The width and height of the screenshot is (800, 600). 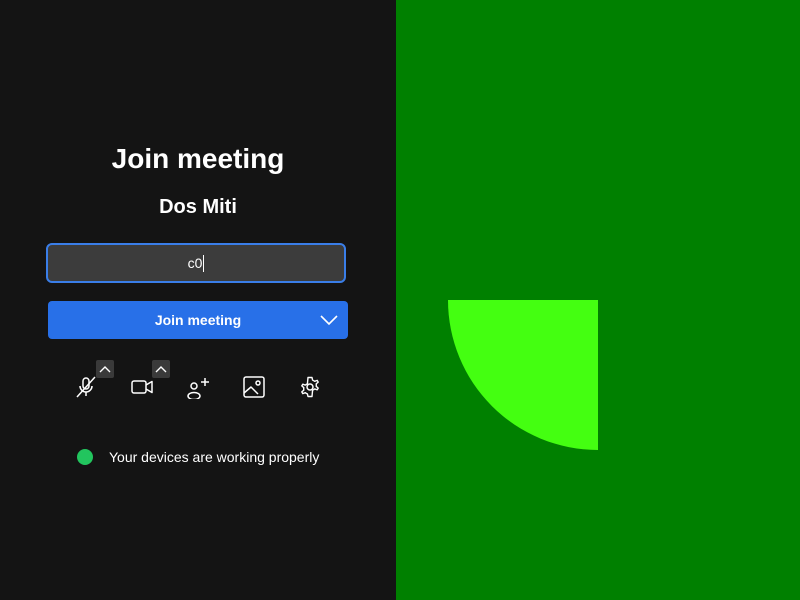 I want to click on status-indicator, so click(x=85, y=457).